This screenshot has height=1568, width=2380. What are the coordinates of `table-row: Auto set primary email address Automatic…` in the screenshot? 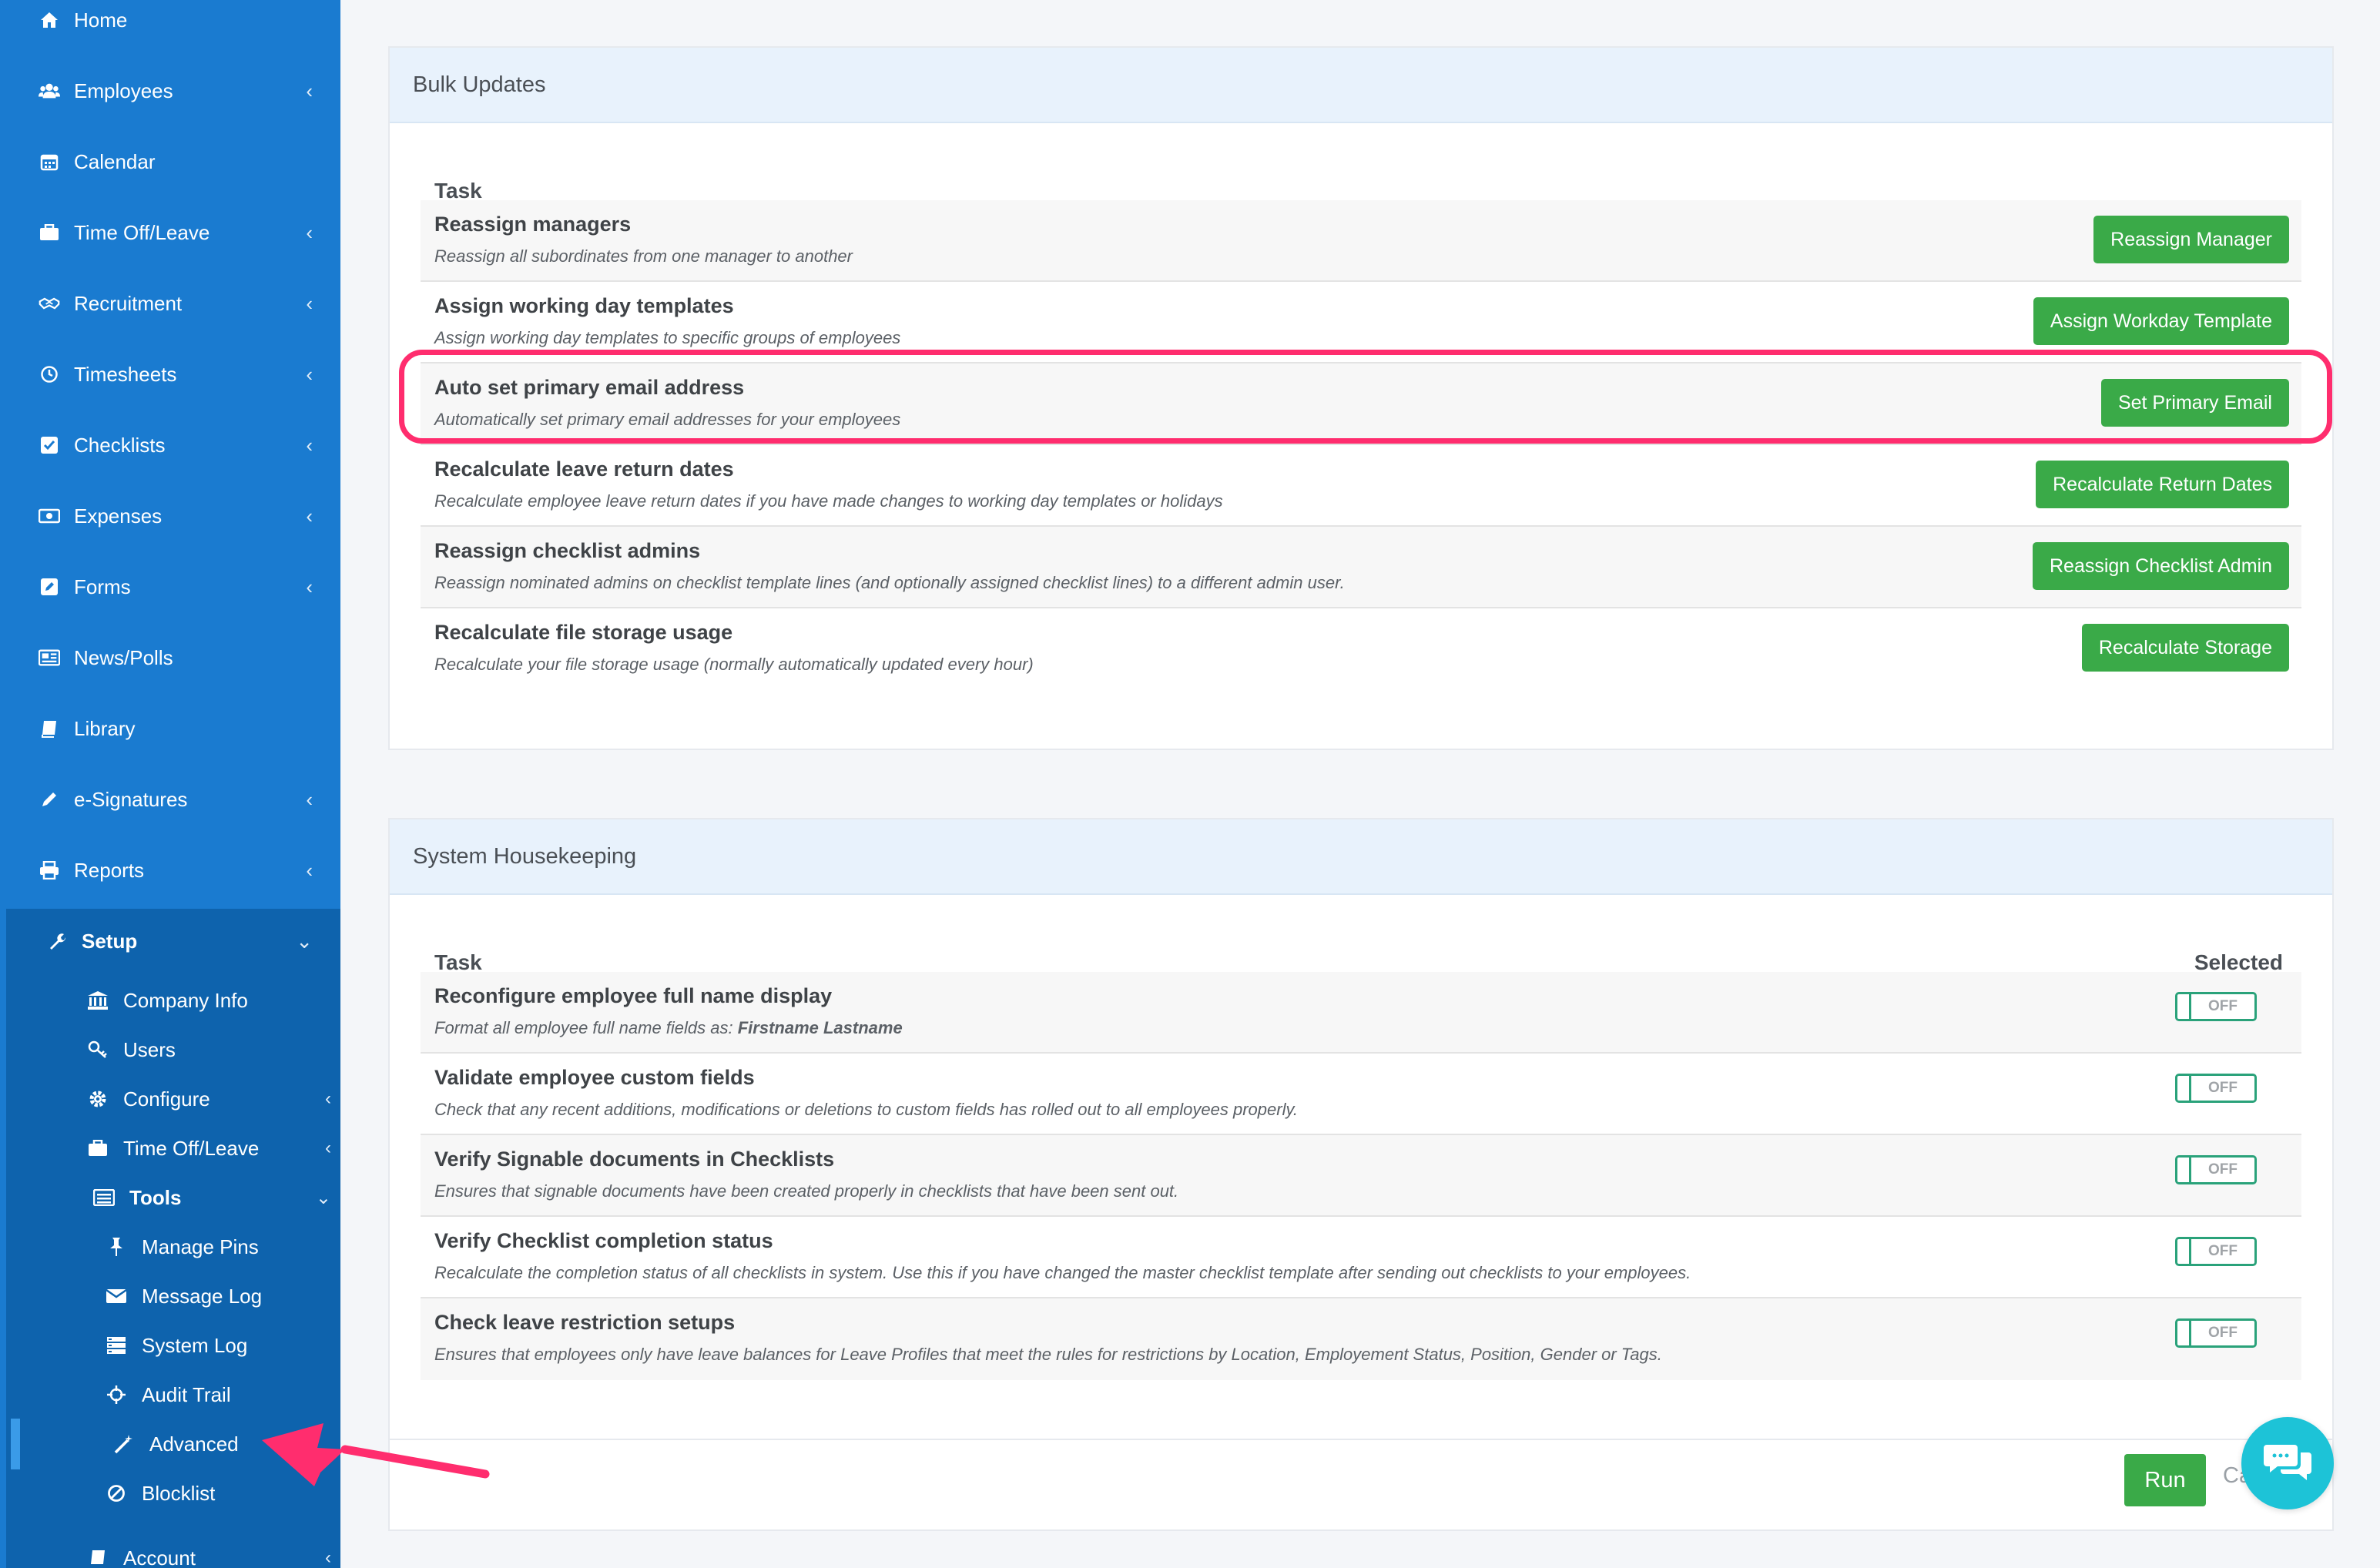 It's located at (1361, 405).